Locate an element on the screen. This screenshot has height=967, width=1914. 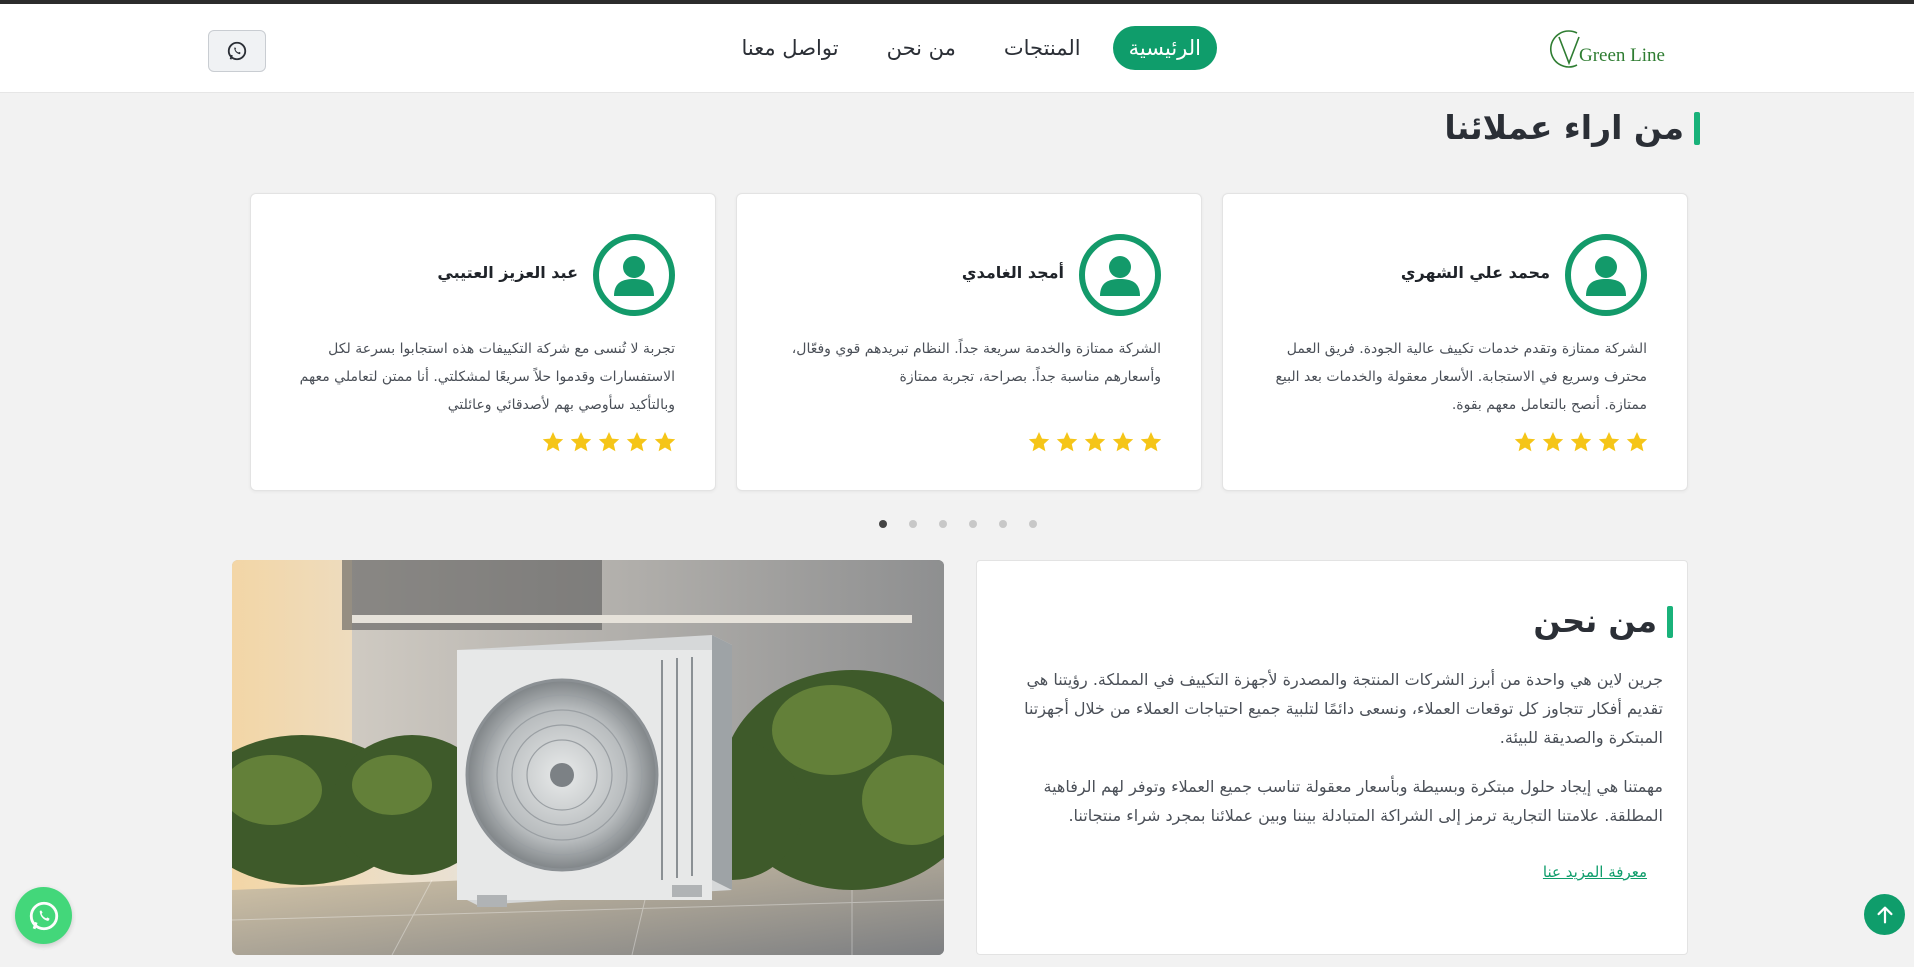
about-title: من نحن is located at coordinates (1603, 621).